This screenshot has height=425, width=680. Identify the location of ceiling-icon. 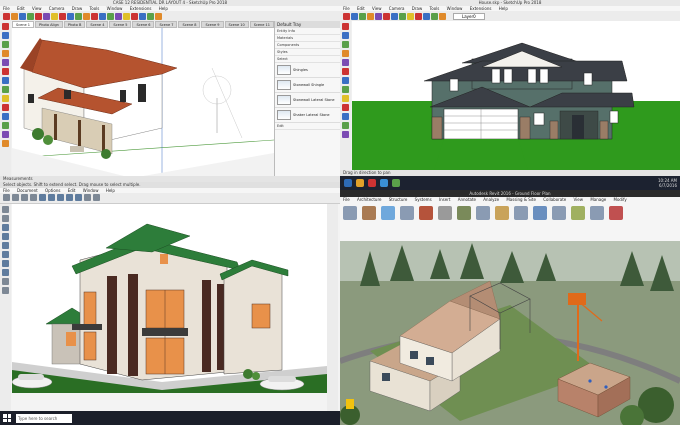
(445, 213).